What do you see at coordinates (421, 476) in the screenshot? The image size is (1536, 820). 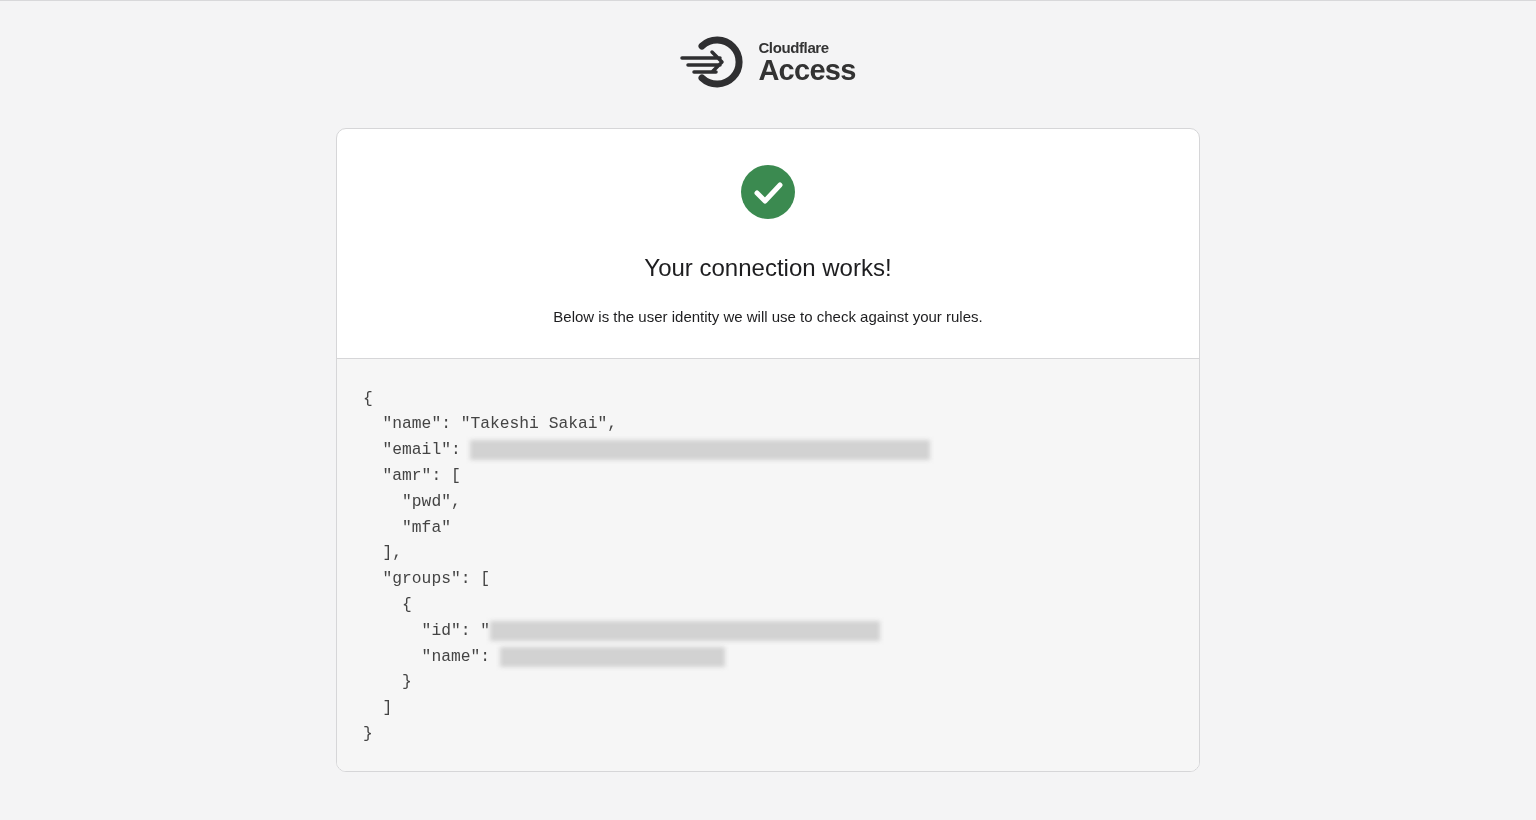 I see `code-line: "amr": [` at bounding box center [421, 476].